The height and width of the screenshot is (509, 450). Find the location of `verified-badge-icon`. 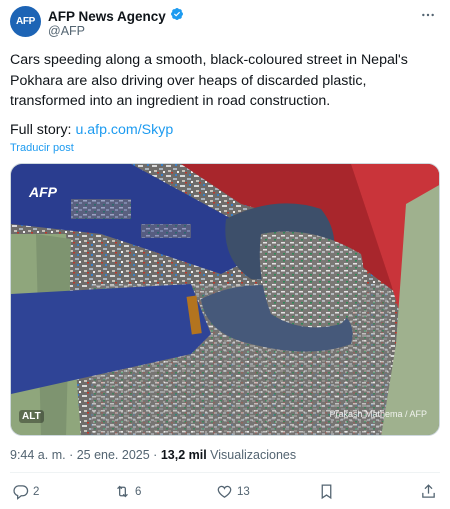

verified-badge-icon is located at coordinates (177, 16).